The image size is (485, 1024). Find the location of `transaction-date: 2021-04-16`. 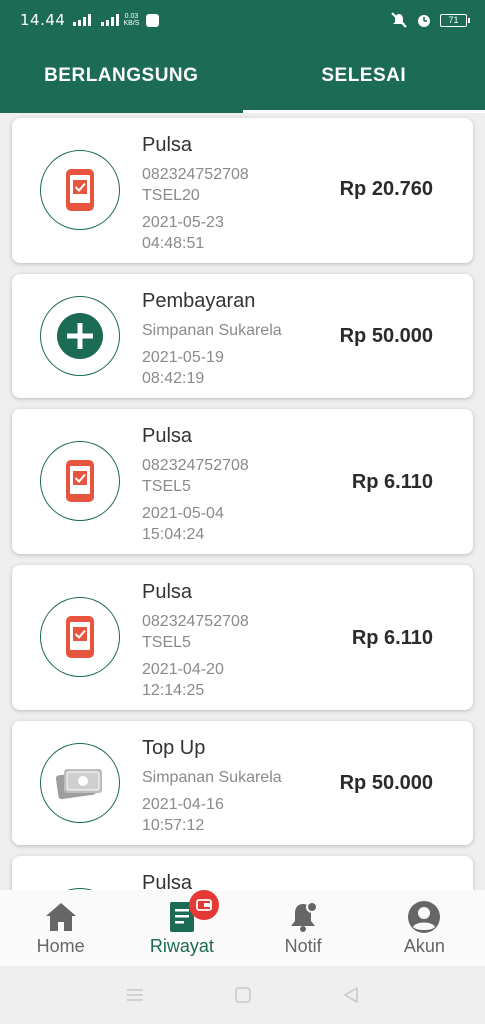

transaction-date: 2021-04-16 is located at coordinates (183, 804).